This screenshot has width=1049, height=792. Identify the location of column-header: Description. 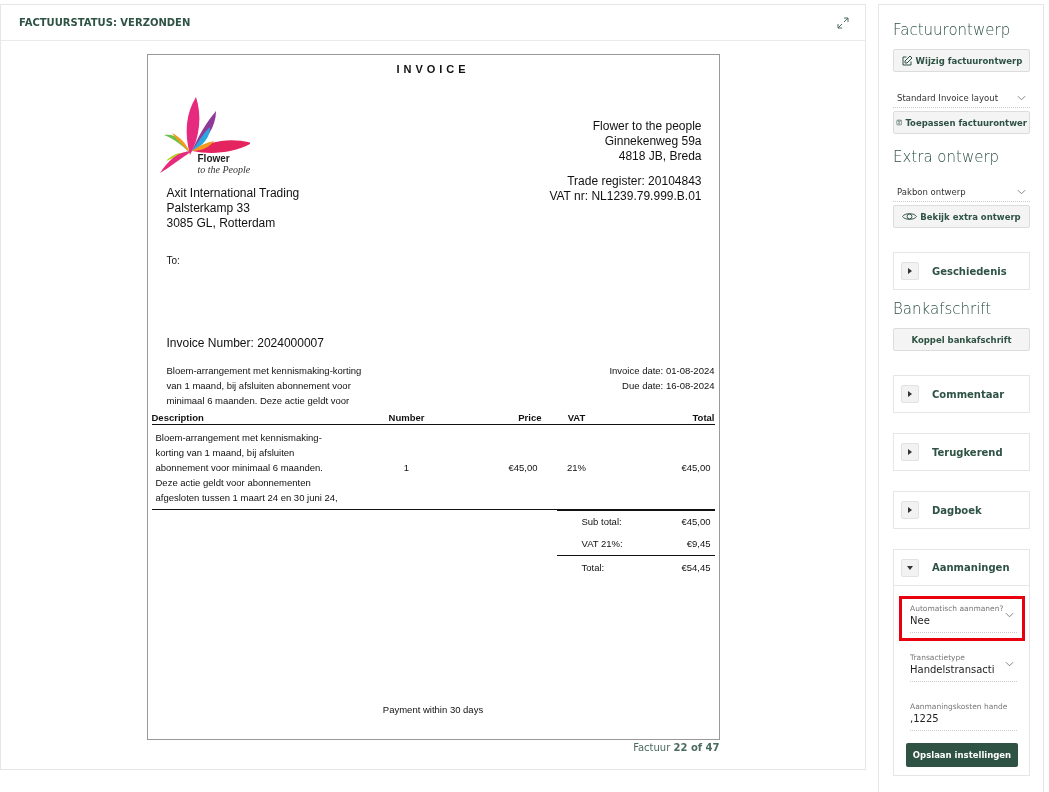
(178, 417).